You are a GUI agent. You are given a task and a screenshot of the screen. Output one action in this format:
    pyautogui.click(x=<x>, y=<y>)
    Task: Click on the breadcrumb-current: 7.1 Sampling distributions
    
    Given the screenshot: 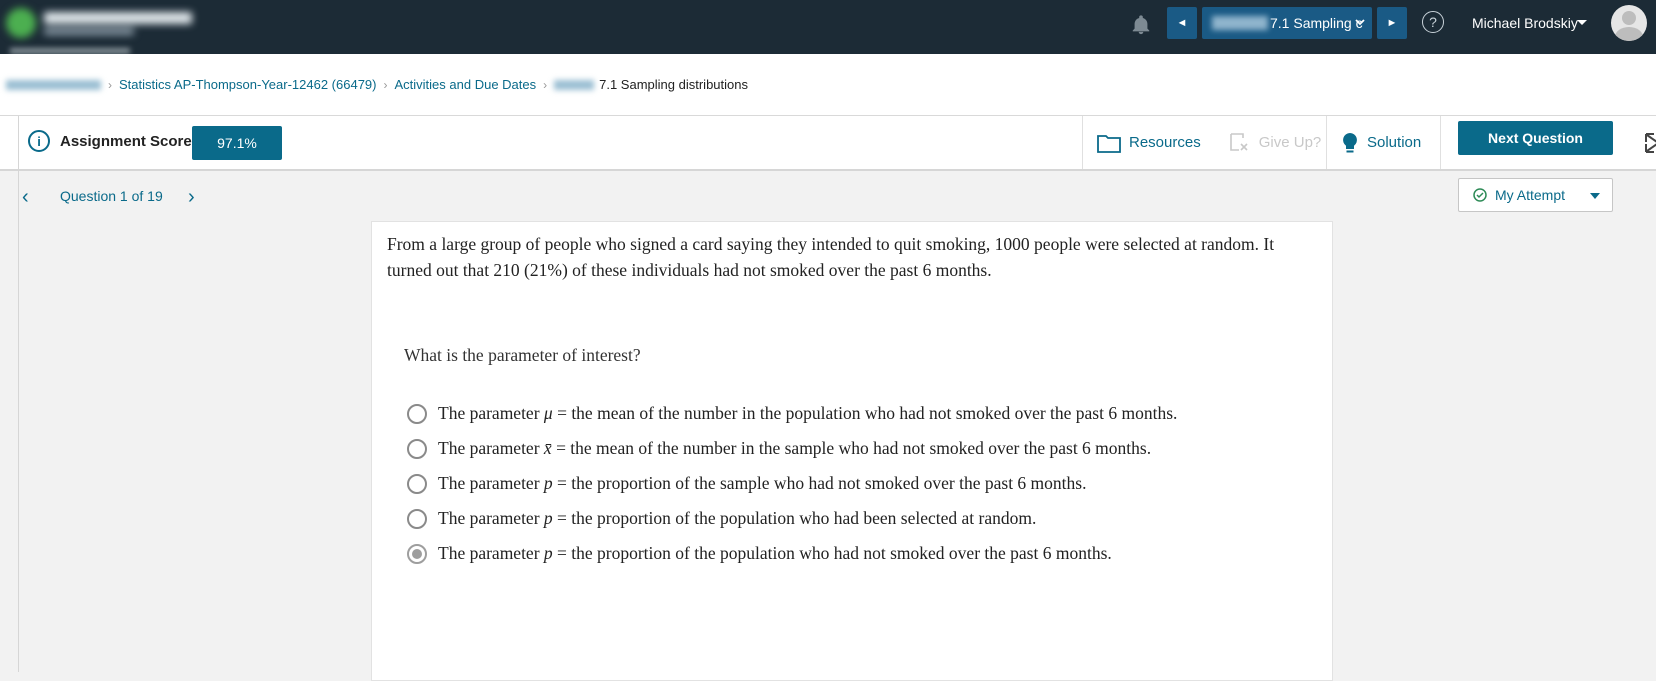 What is the action you would take?
    pyautogui.click(x=673, y=84)
    